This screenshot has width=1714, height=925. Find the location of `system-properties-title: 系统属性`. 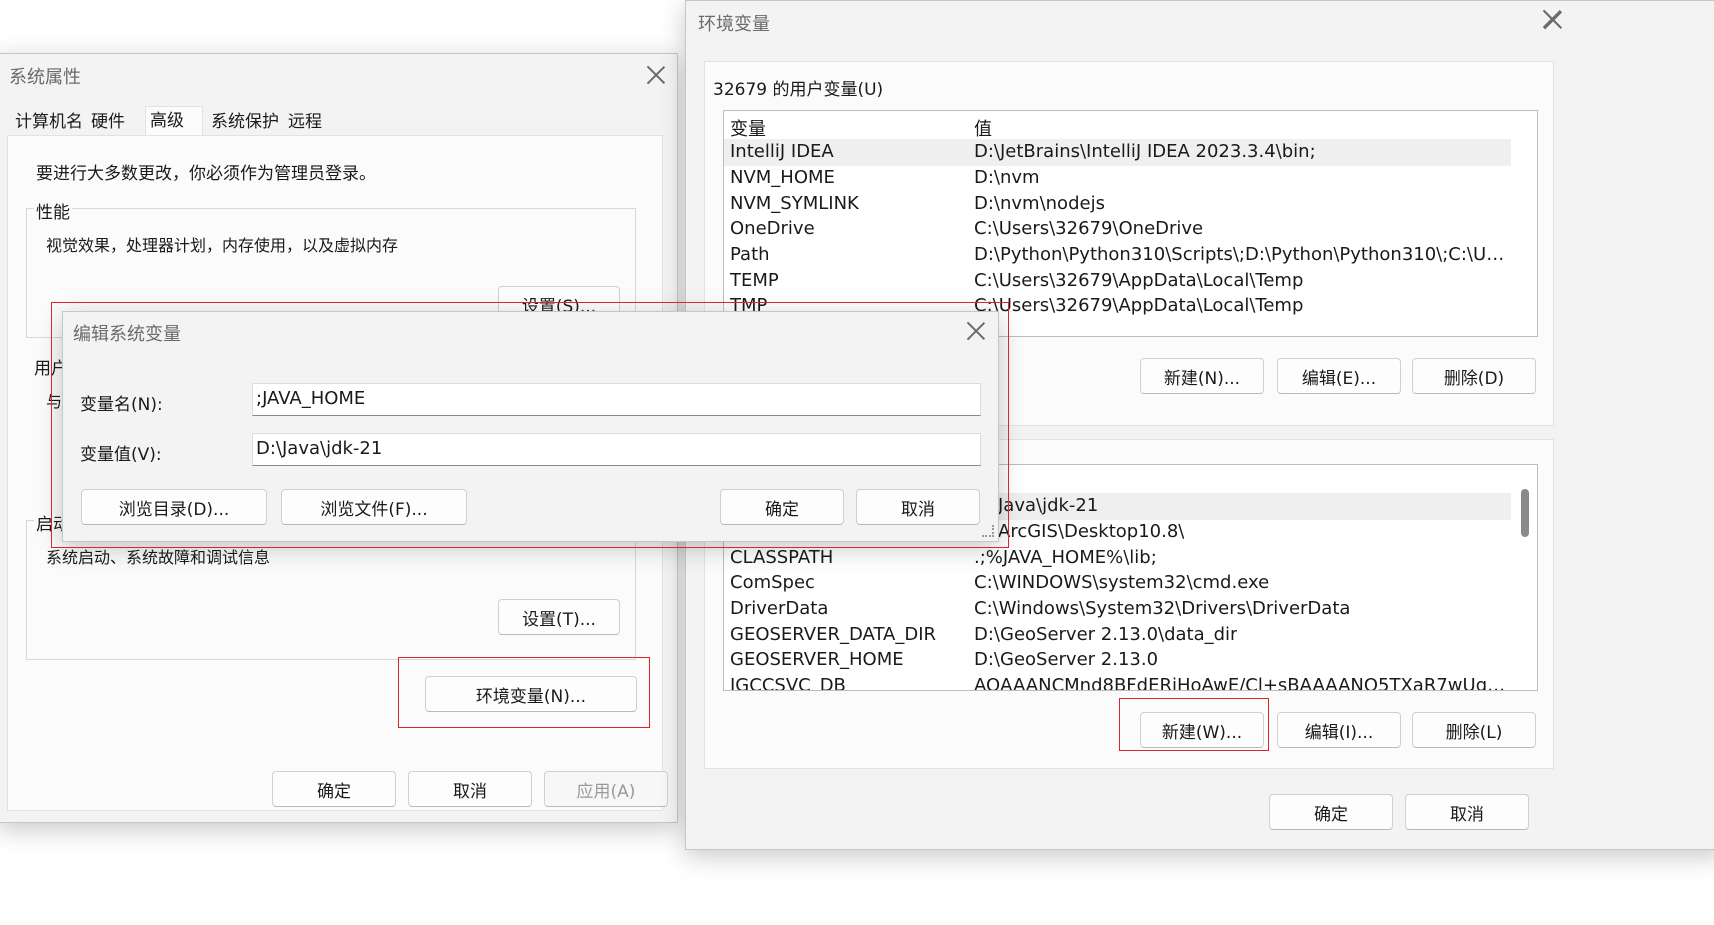

system-properties-title: 系统属性 is located at coordinates (45, 77).